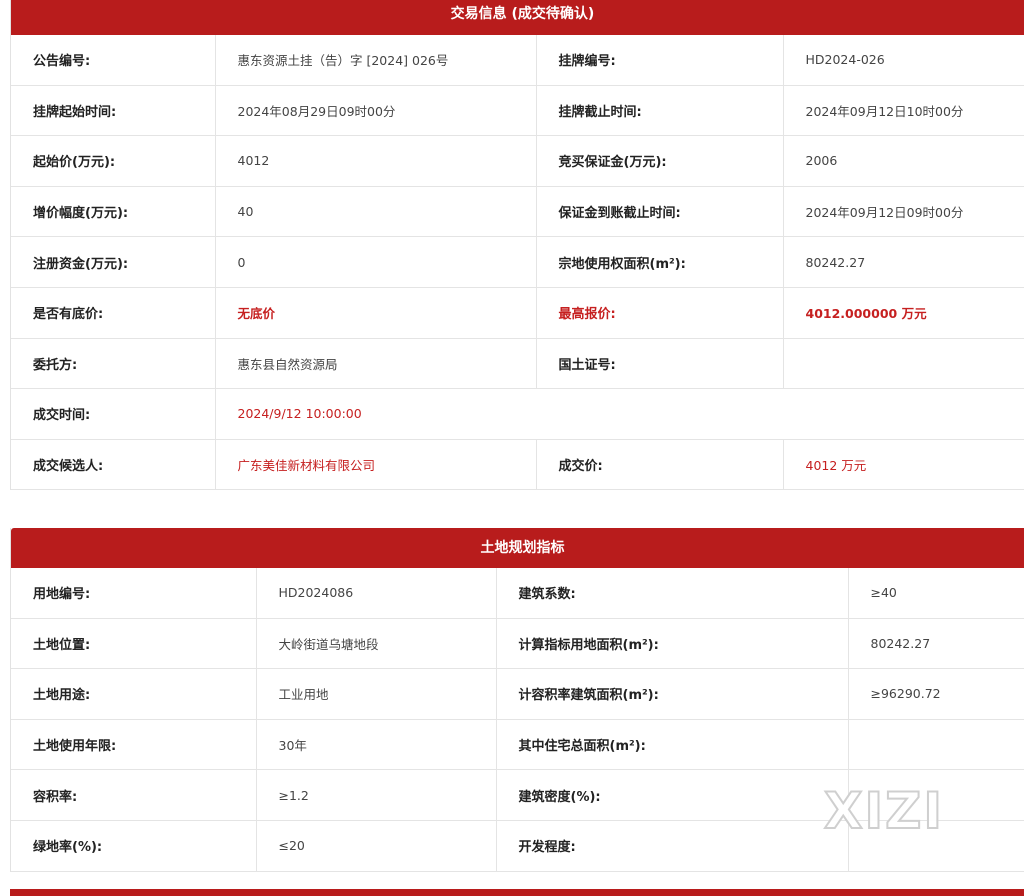 Image resolution: width=1024 pixels, height=896 pixels. Describe the element at coordinates (884, 811) in the screenshot. I see `watermark: XIZI` at that location.